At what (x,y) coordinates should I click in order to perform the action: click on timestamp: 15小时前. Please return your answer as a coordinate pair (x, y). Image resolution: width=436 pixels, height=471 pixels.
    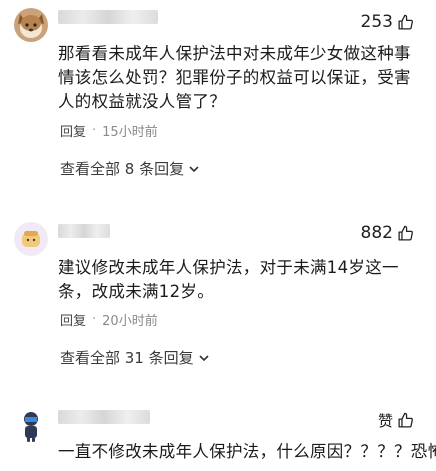
    Looking at the image, I should click on (130, 132).